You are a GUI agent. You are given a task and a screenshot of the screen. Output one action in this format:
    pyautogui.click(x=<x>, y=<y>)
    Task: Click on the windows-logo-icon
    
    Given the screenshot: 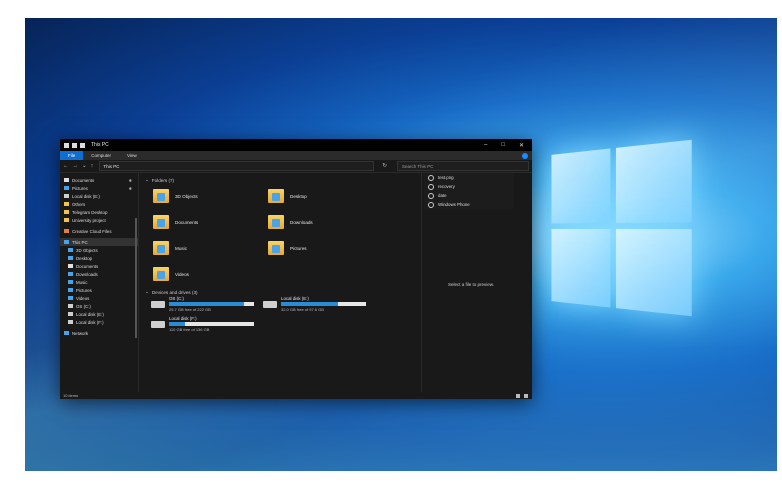 What is the action you would take?
    pyautogui.click(x=621, y=228)
    